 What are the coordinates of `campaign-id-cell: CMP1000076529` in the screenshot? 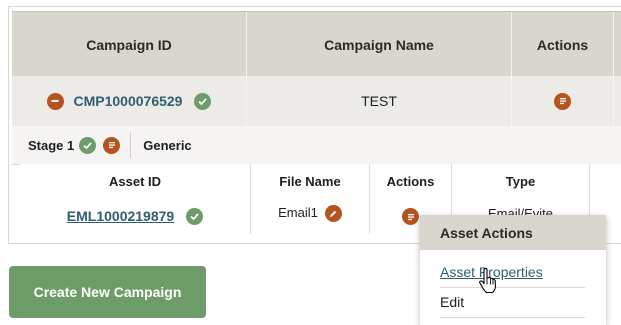 It's located at (129, 101).